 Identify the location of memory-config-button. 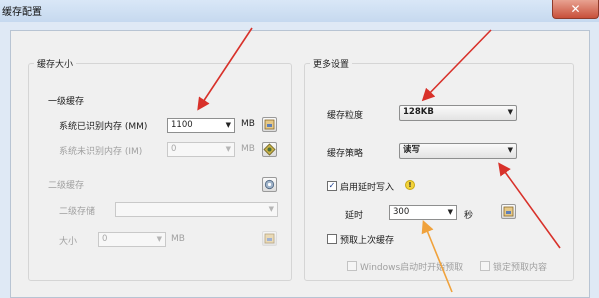
(269, 124).